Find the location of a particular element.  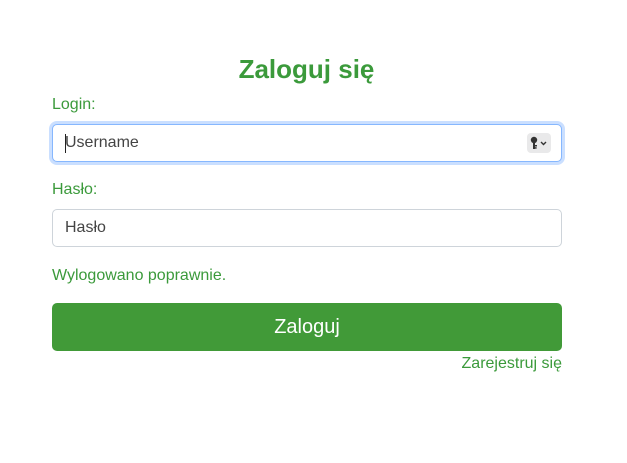

login-button: Zaloguj is located at coordinates (307, 327).